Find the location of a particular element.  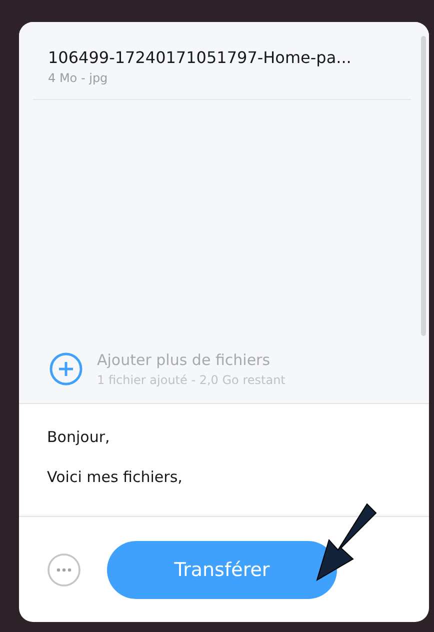

scrollbar is located at coordinates (423, 186).